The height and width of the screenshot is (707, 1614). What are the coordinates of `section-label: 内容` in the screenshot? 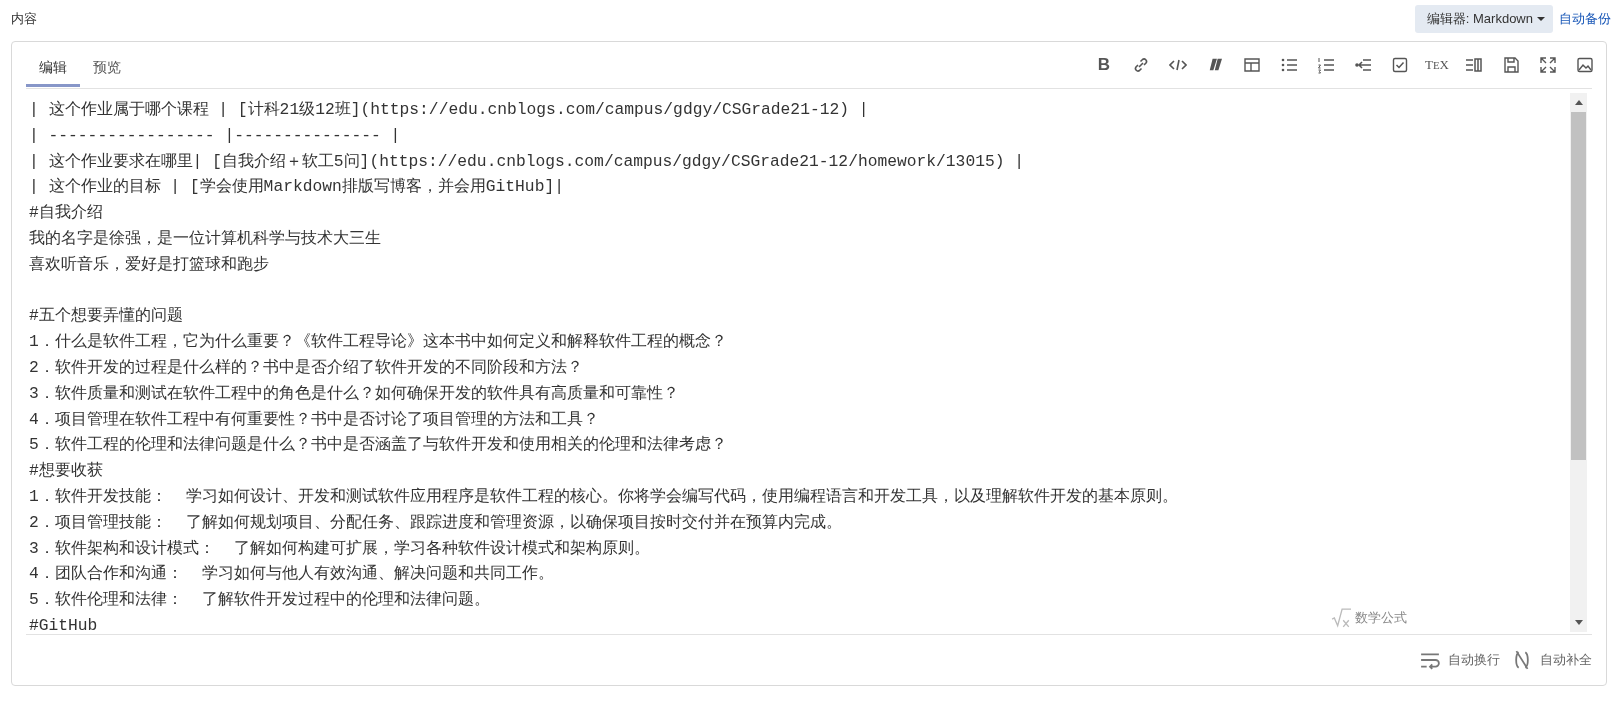 It's located at (24, 19).